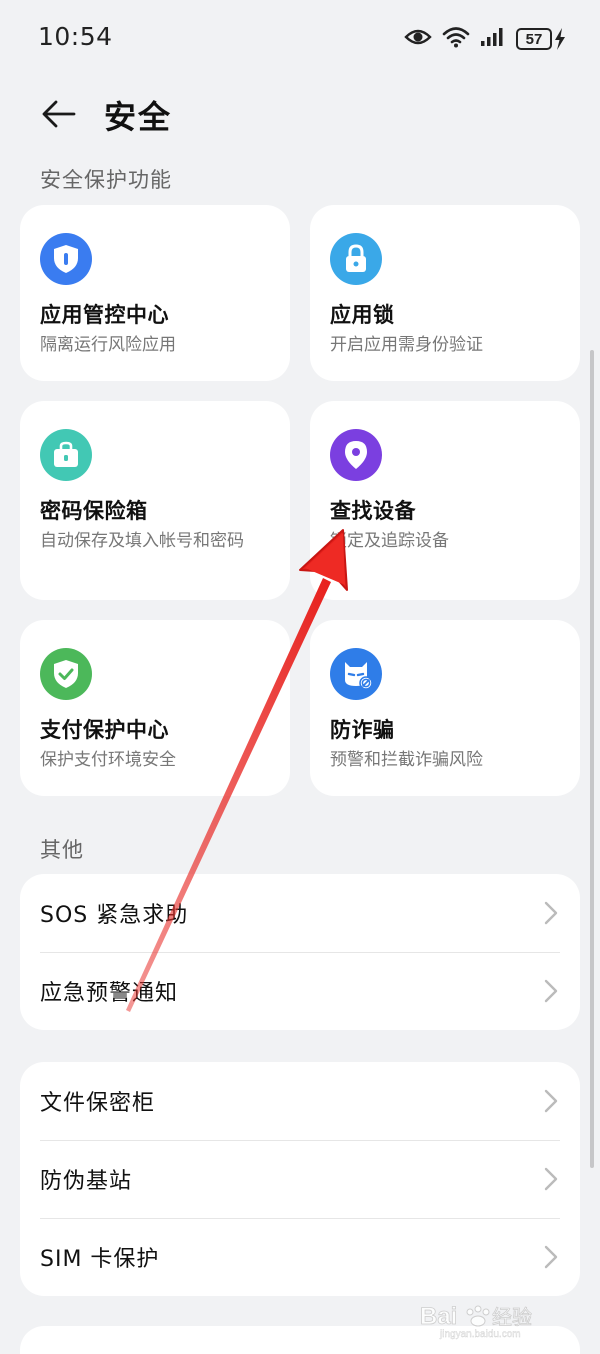 Image resolution: width=600 pixels, height=1354 pixels. I want to click on card-subtitle: 自动保存及填入帐号和密码, so click(142, 541).